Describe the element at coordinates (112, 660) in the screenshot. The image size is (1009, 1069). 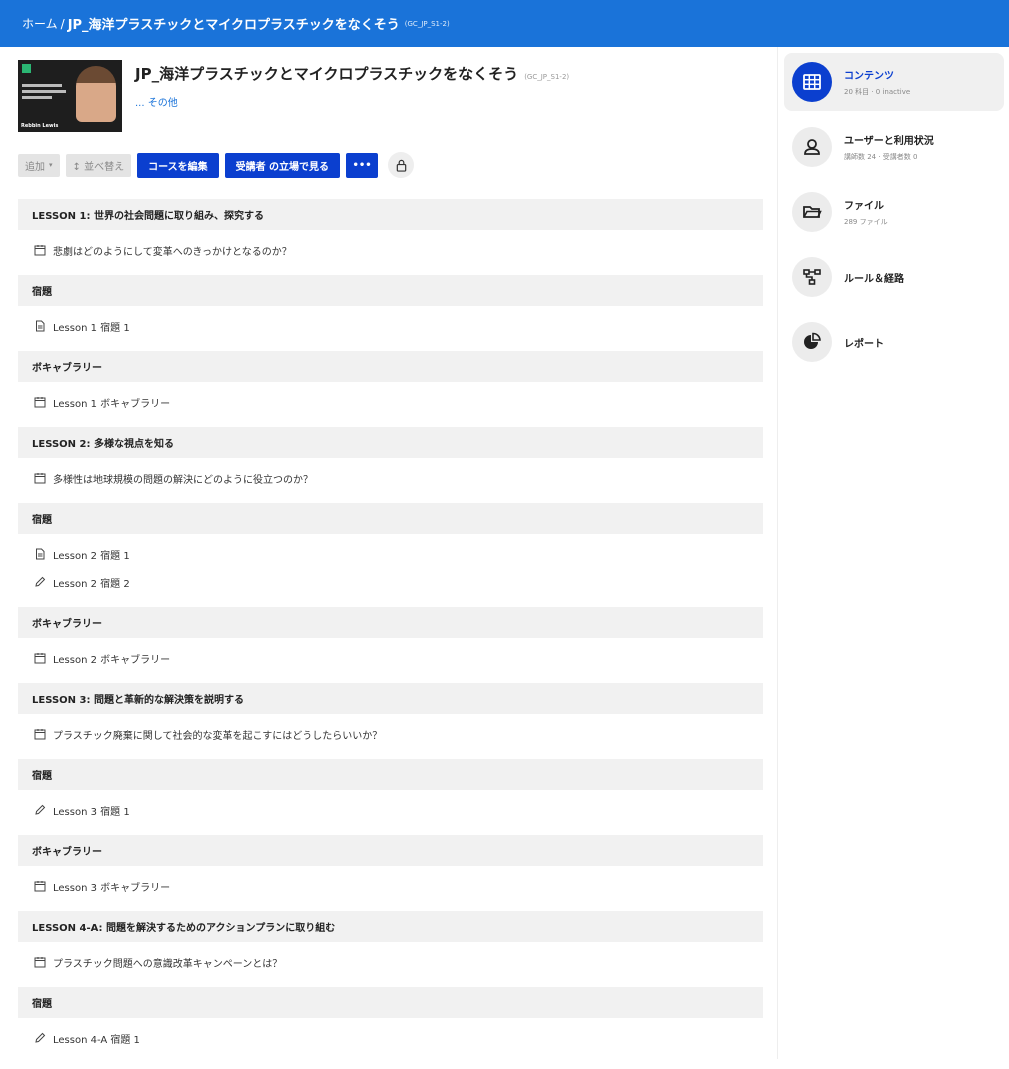
I see `content-item-label: Lesson 2 ボキャブラリー` at that location.